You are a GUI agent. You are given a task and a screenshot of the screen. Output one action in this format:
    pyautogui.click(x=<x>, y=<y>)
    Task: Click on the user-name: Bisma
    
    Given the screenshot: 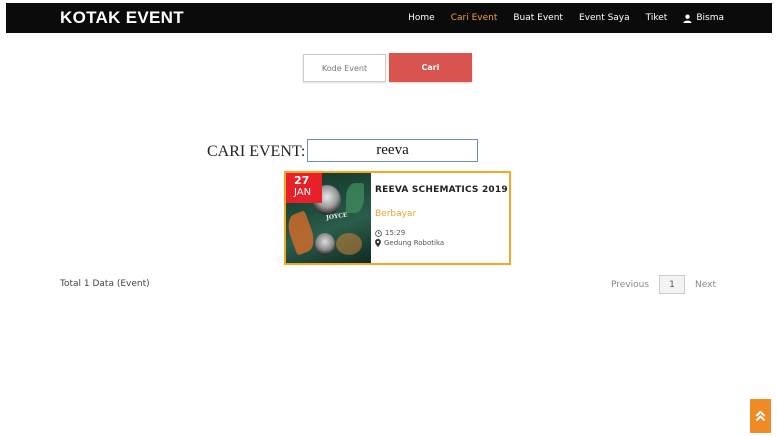 What is the action you would take?
    pyautogui.click(x=710, y=18)
    